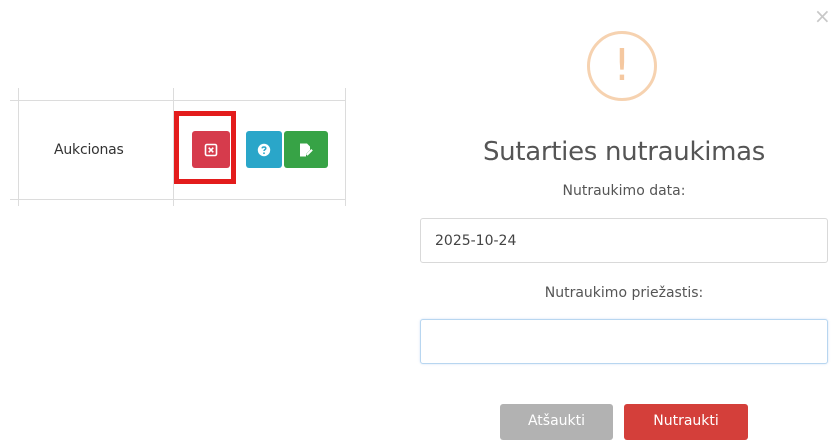 This screenshot has width=831, height=440. Describe the element at coordinates (178, 199) in the screenshot. I see `table-row-bottom-border` at that location.